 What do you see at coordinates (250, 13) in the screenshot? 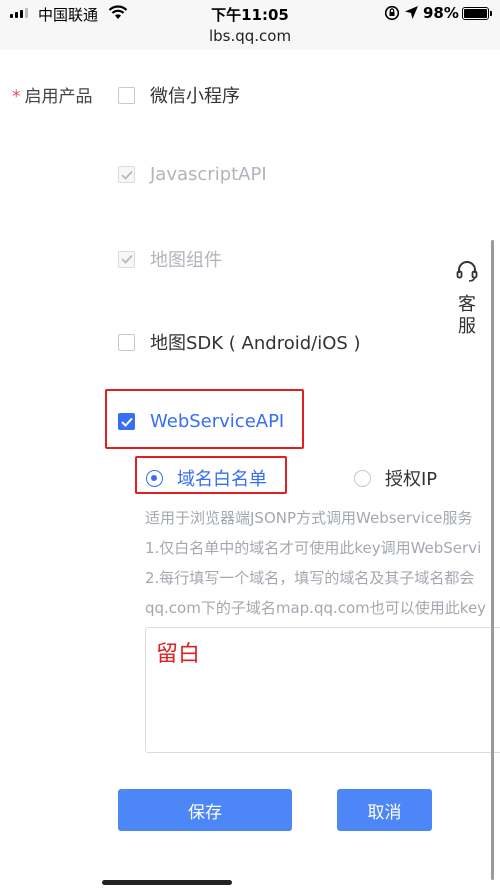
I see `status-bar: 中国联通 下午11:05 98%` at bounding box center [250, 13].